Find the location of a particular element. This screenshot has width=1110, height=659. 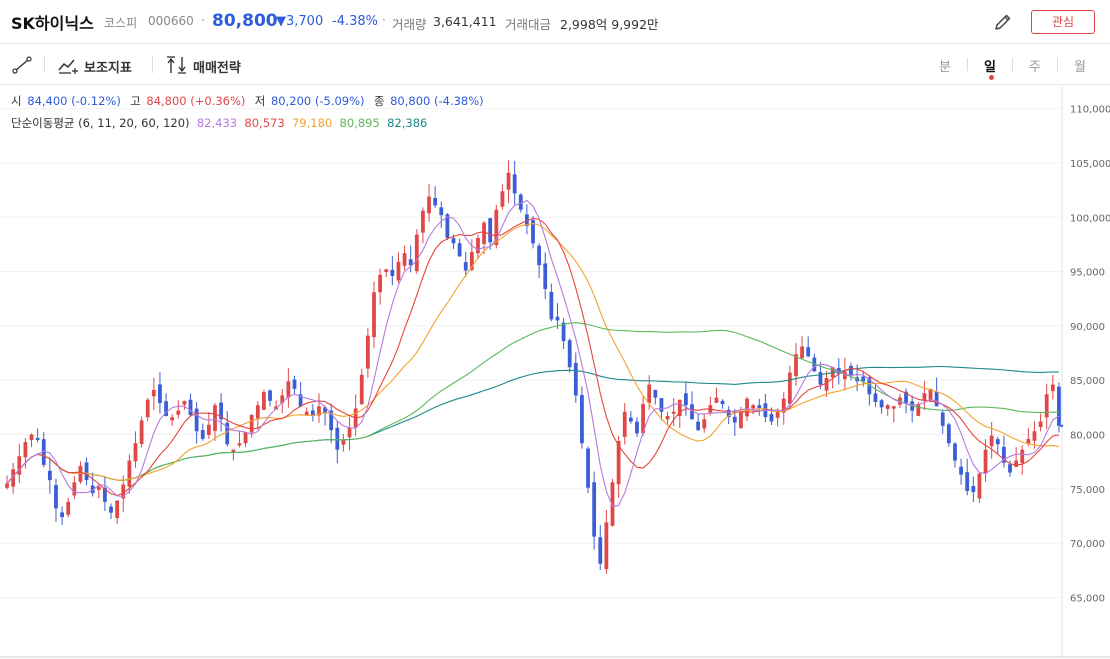

low-label: 저 is located at coordinates (260, 101).